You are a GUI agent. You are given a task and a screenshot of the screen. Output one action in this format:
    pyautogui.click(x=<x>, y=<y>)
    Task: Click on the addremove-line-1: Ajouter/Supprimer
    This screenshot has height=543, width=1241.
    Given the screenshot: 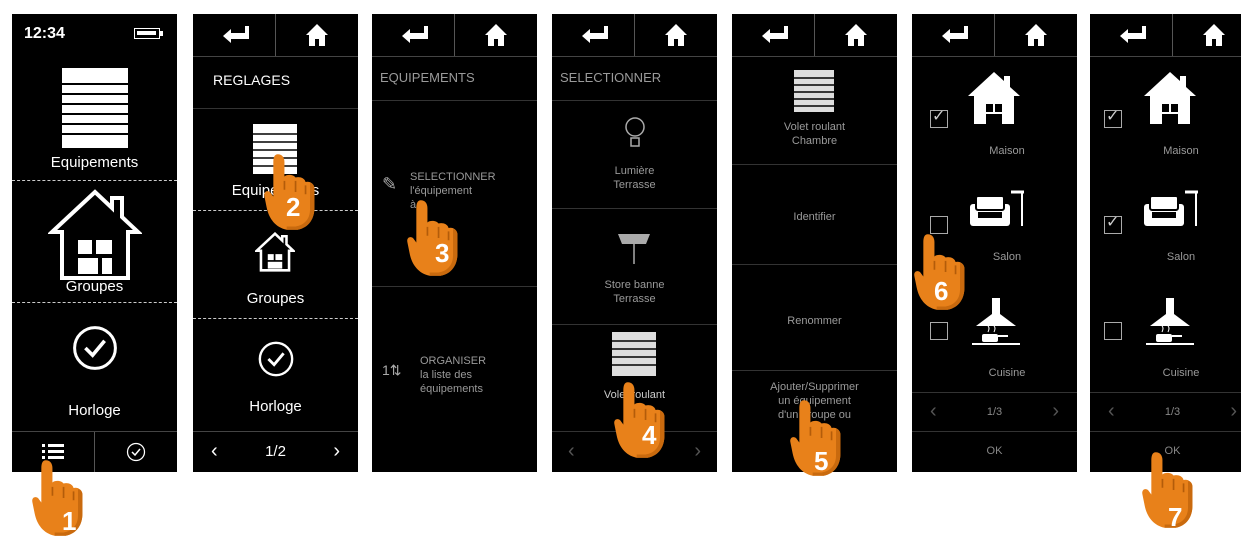 What is the action you would take?
    pyautogui.click(x=814, y=387)
    